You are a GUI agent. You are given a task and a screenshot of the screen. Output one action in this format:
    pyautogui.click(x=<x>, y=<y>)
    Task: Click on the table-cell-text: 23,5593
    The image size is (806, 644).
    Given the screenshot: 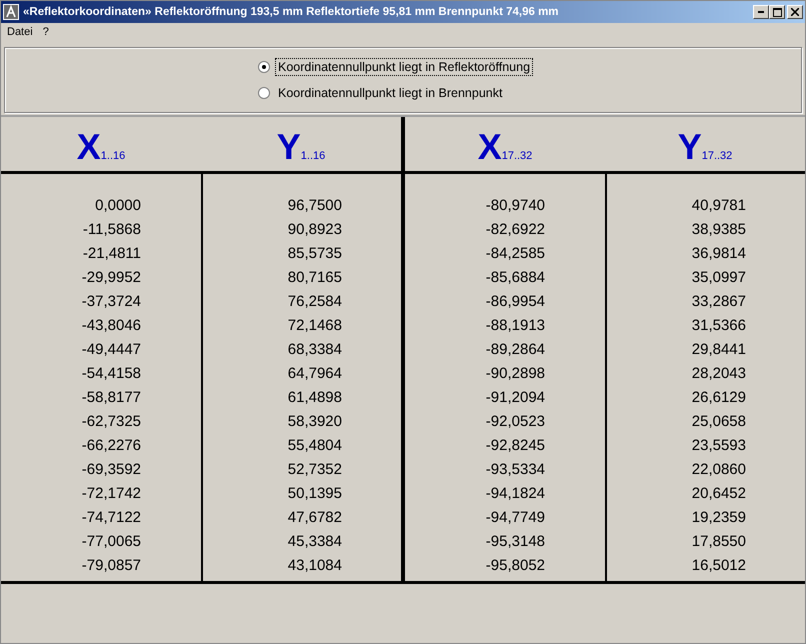 What is the action you would take?
    pyautogui.click(x=719, y=446)
    